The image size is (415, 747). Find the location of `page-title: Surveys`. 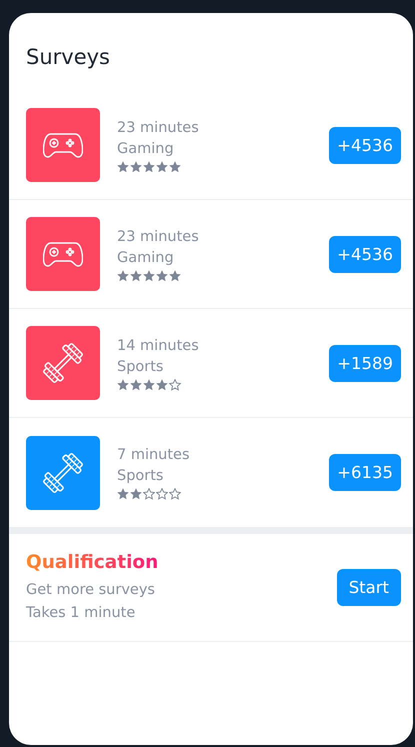

page-title: Surveys is located at coordinates (68, 56).